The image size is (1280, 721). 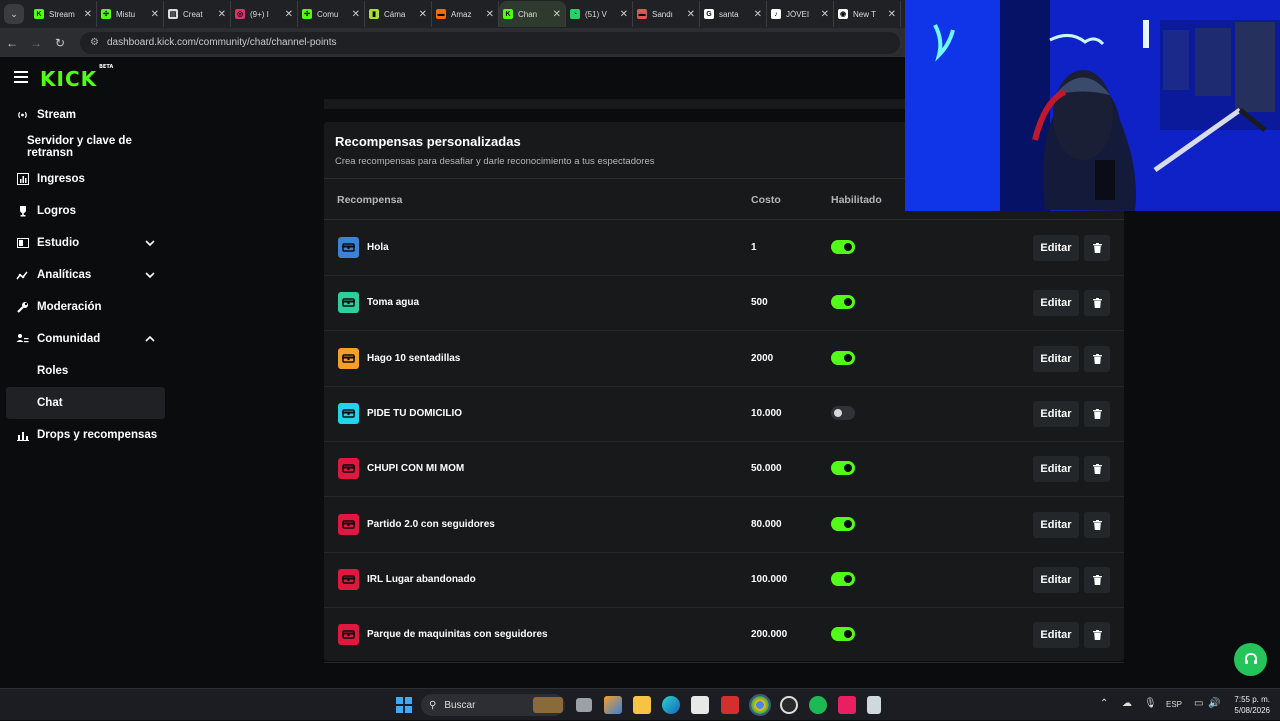 I want to click on language-indicator: ESP, so click(x=1174, y=704).